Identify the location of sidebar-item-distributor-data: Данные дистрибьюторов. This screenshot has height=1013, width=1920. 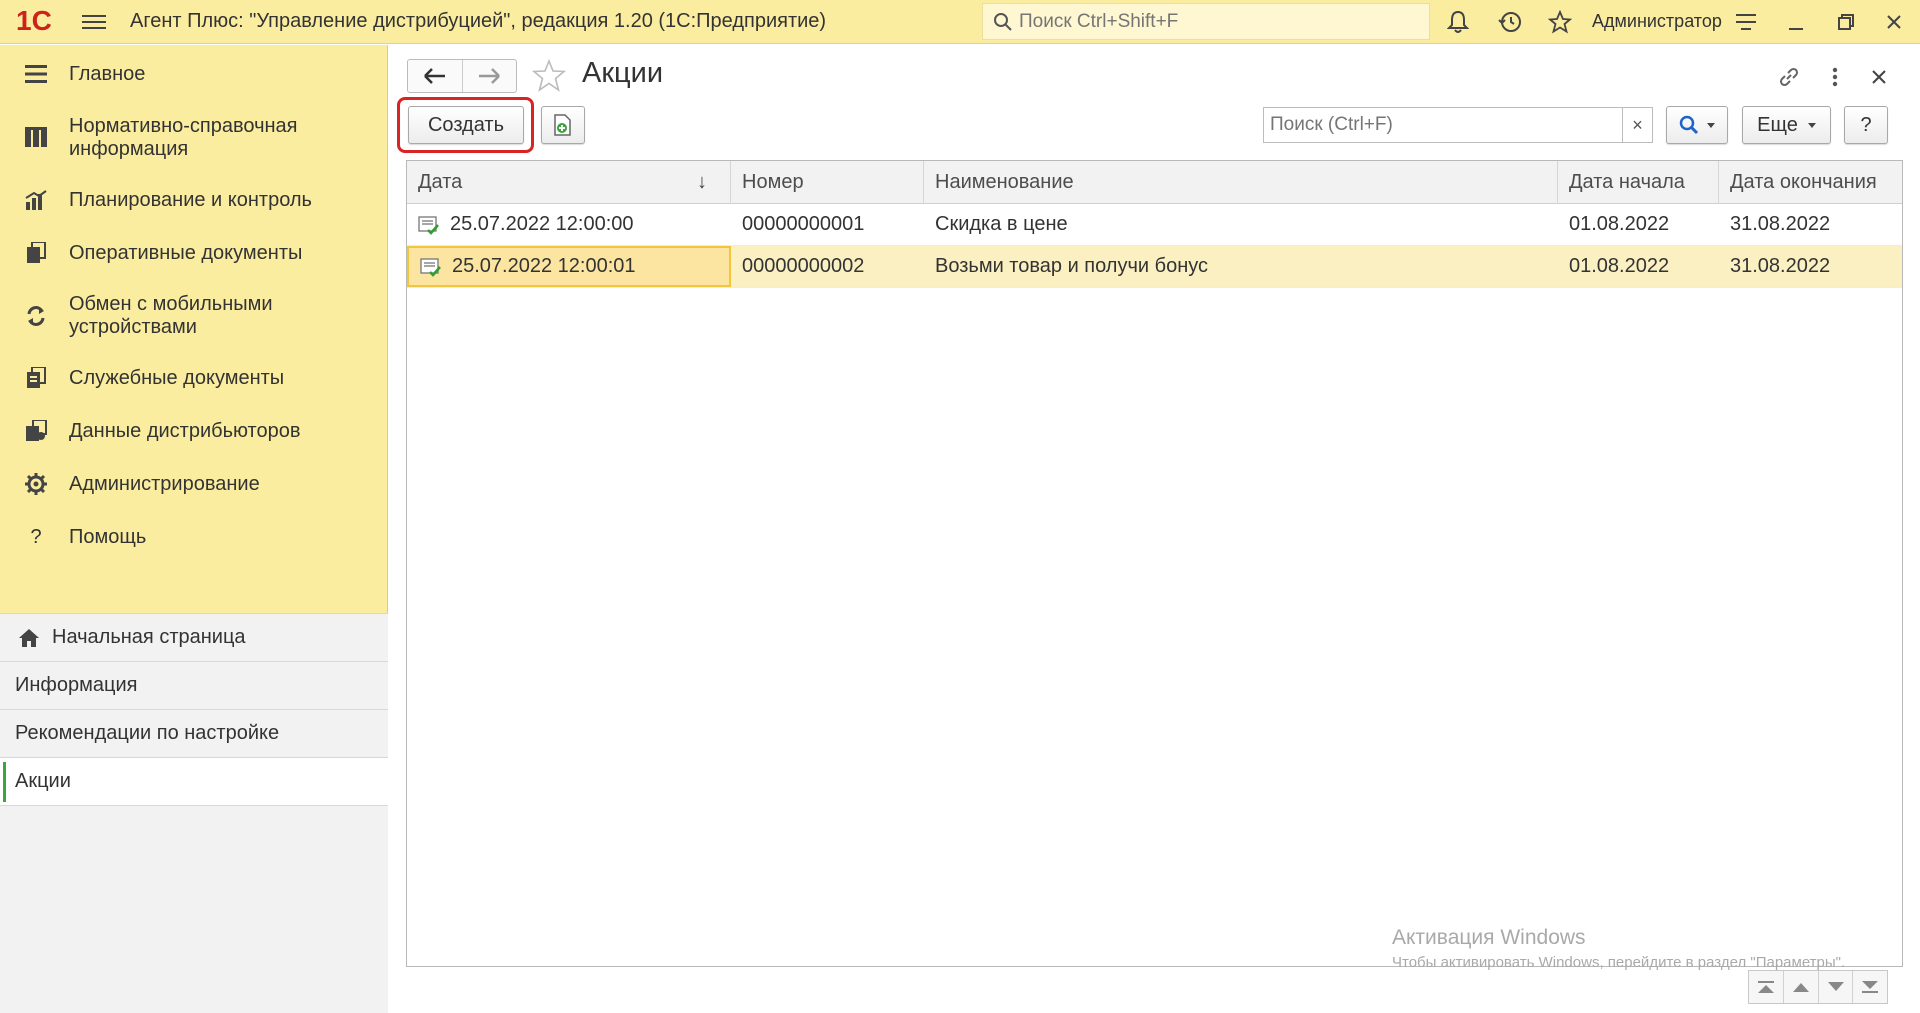
(194, 431).